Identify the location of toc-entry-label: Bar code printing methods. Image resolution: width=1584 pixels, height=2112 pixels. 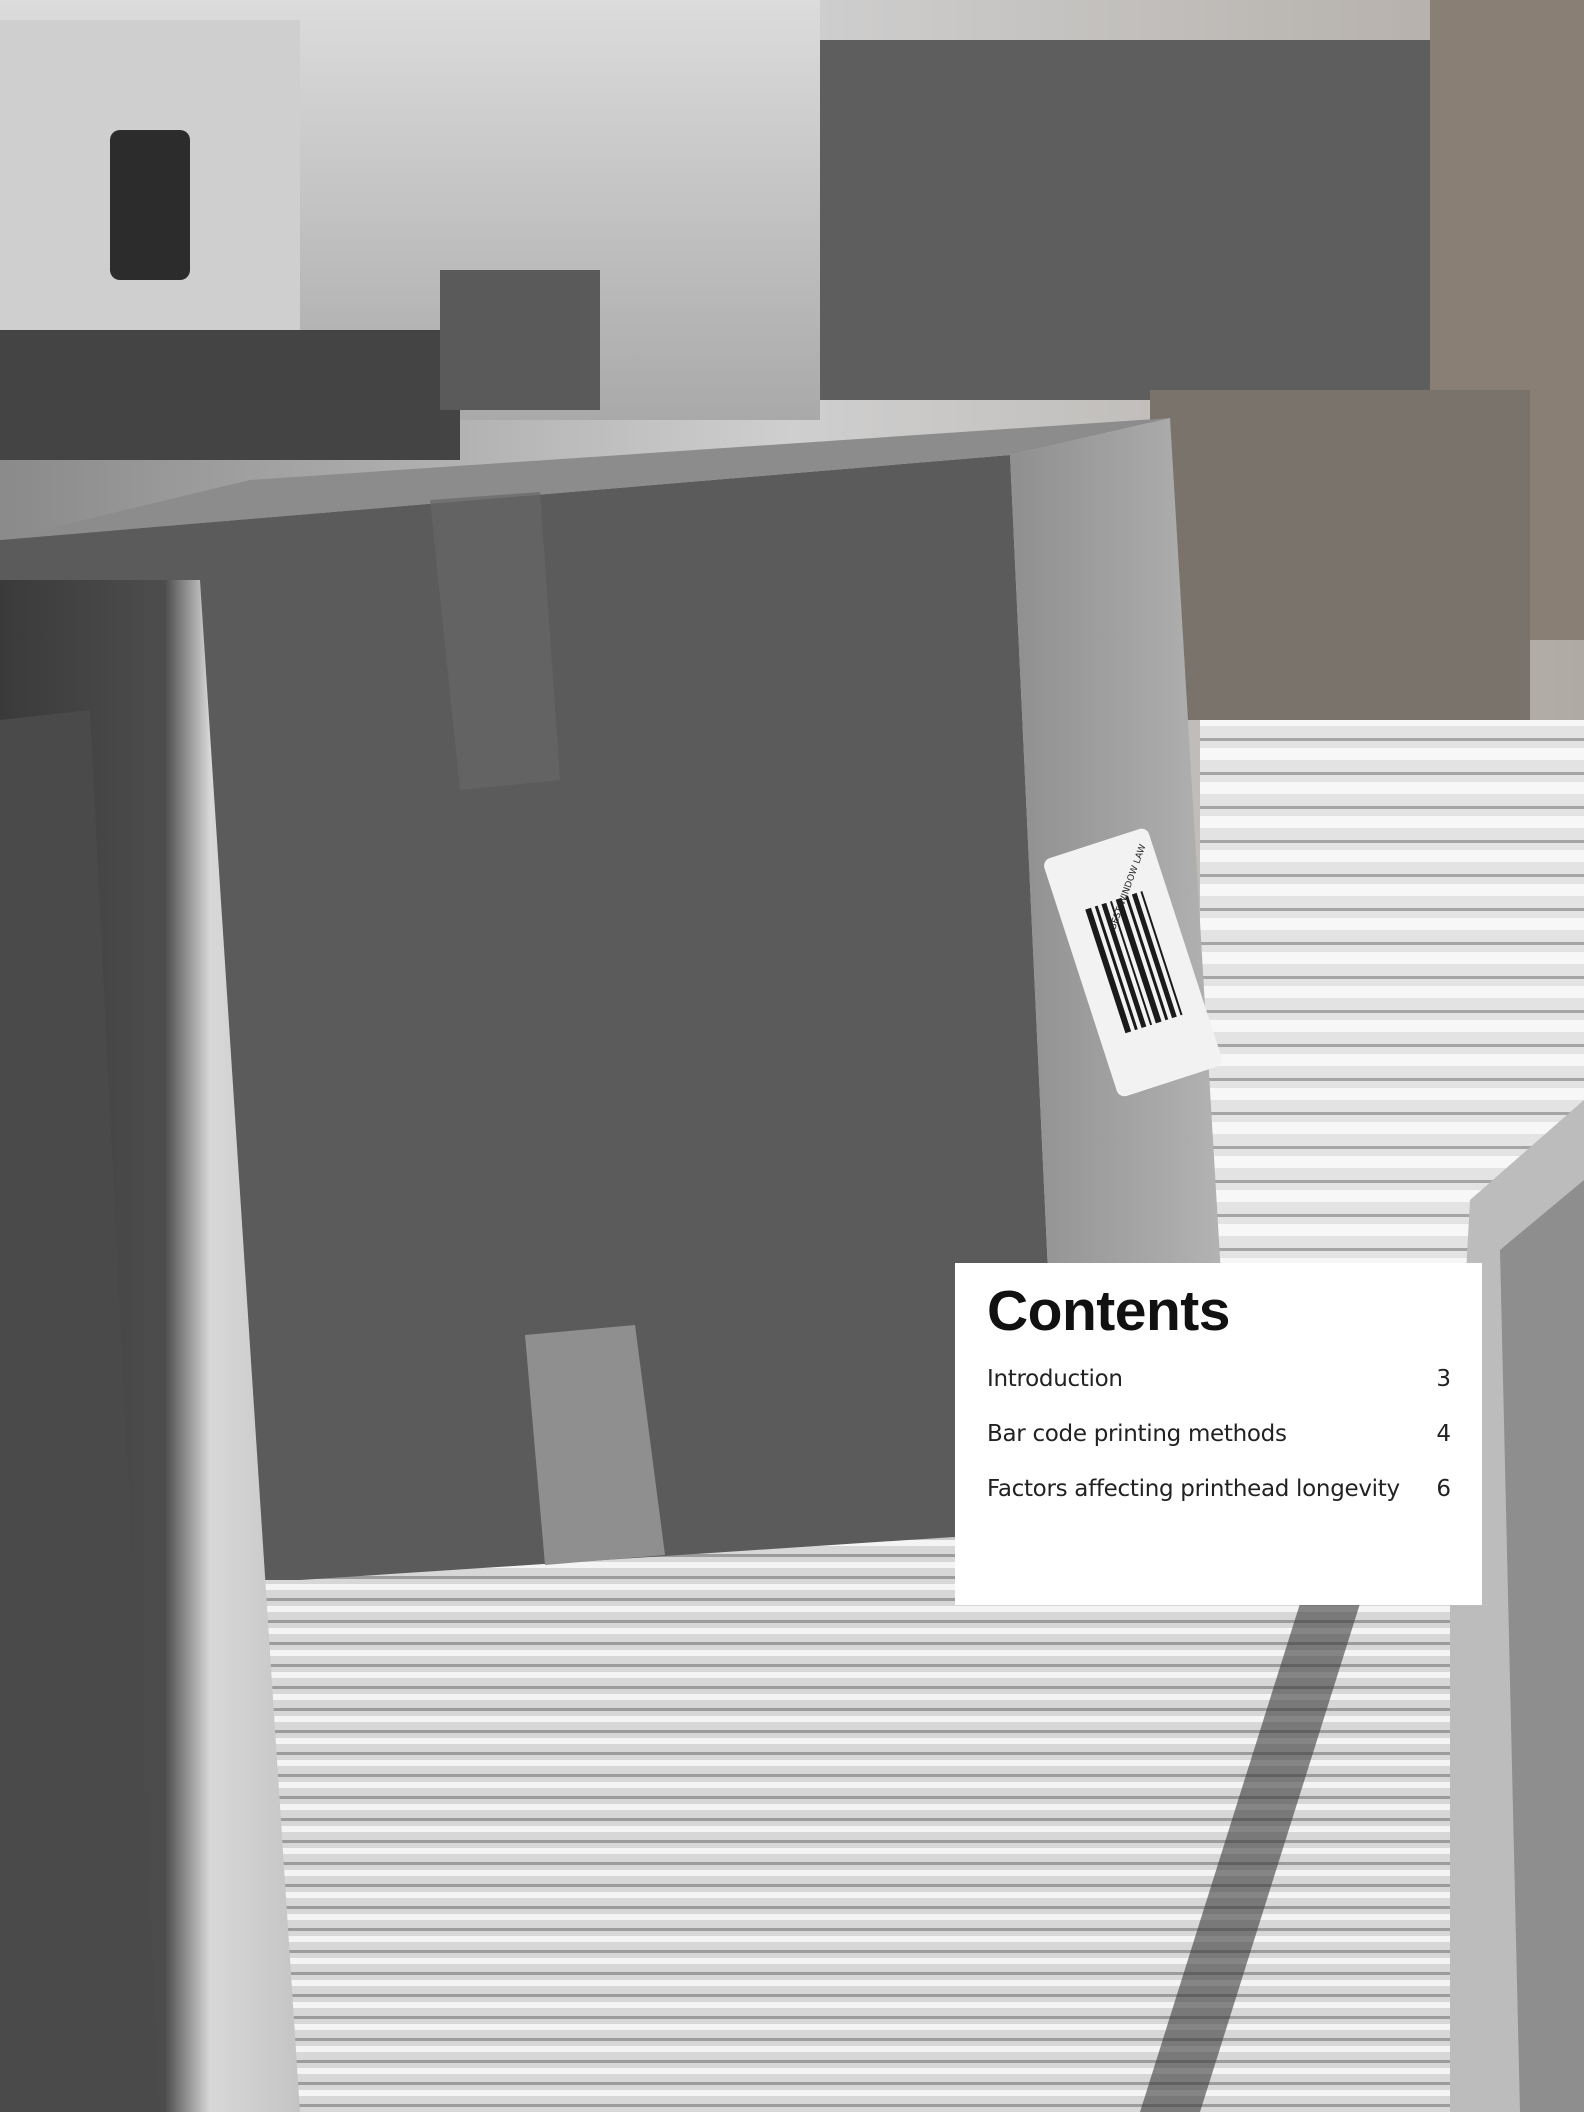
(1137, 1434).